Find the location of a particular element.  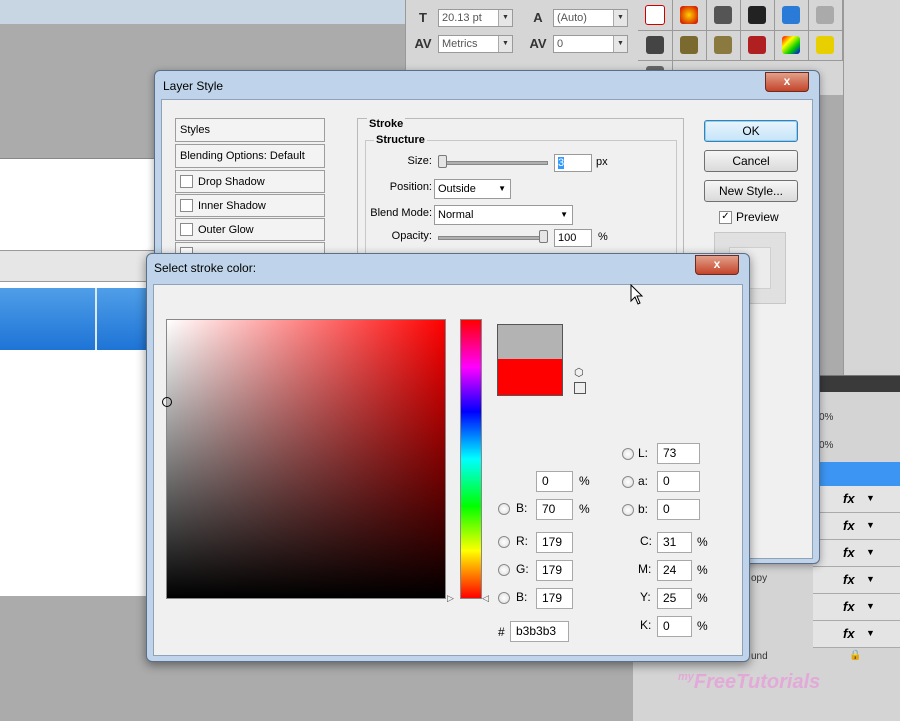

hex-input: b3b3b3 is located at coordinates (539, 631).